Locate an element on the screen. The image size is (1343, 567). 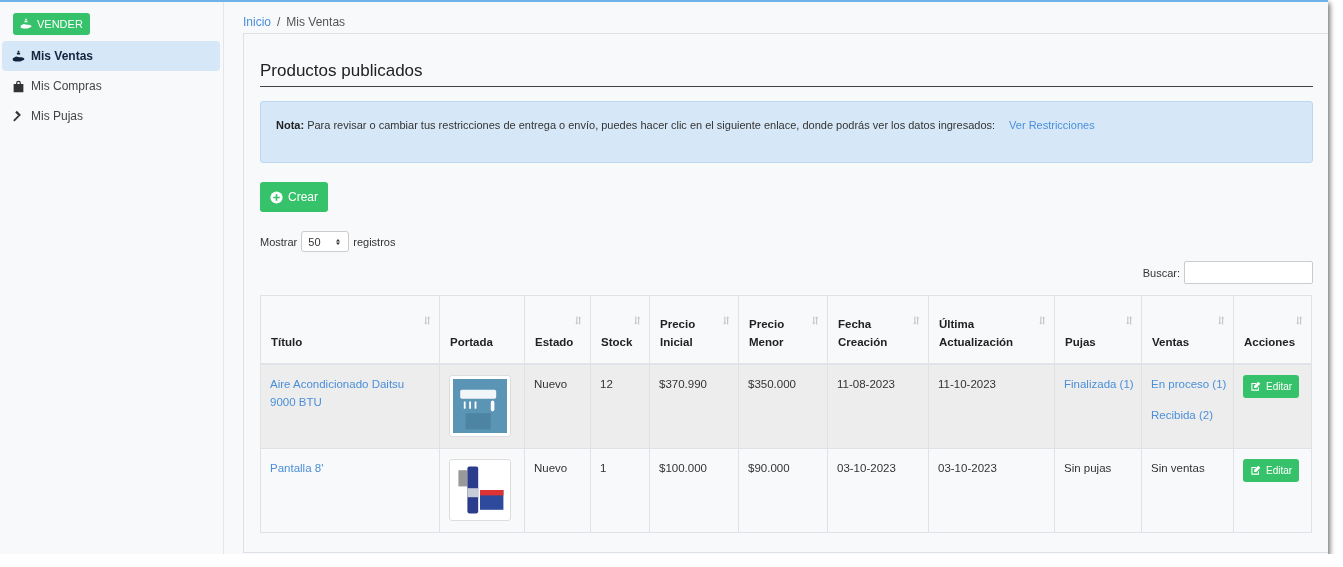
table-cell: $100.000 is located at coordinates (694, 490).